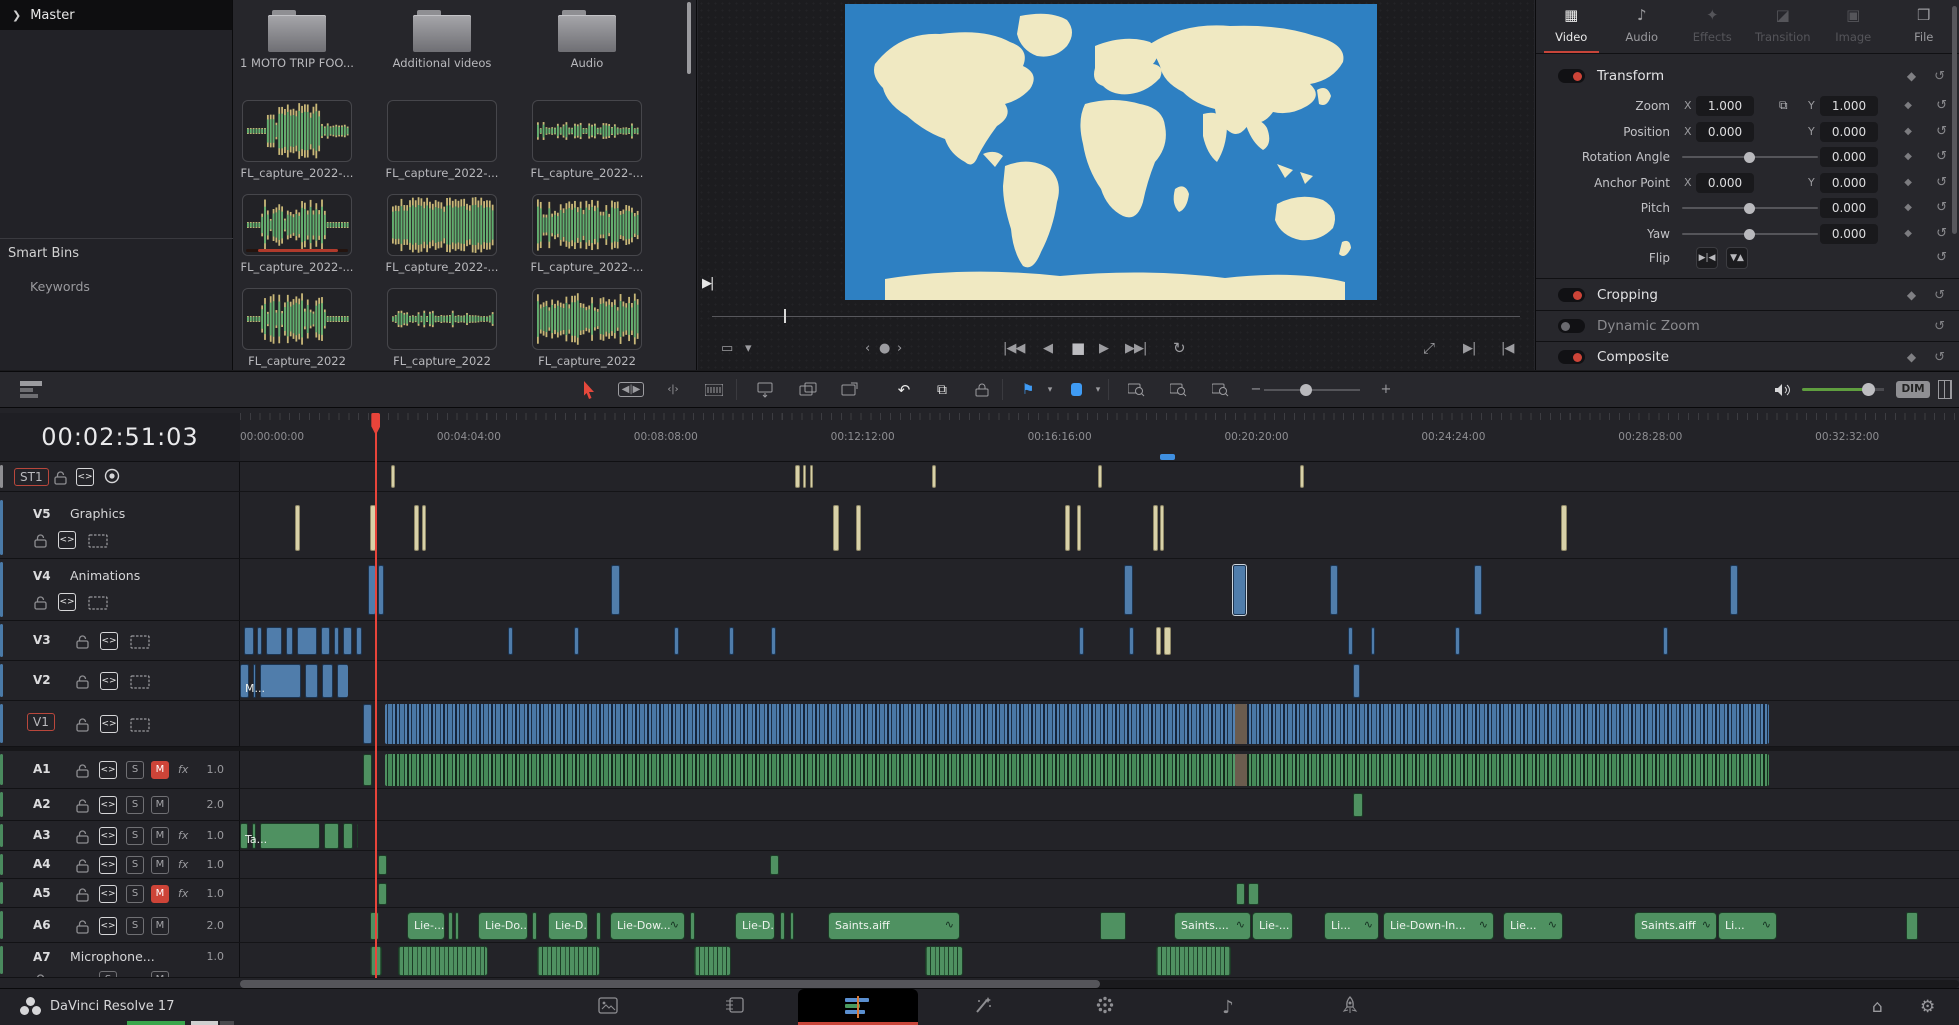 The width and height of the screenshot is (1959, 1025). Describe the element at coordinates (41, 722) in the screenshot. I see `track-id-selected: V1` at that location.